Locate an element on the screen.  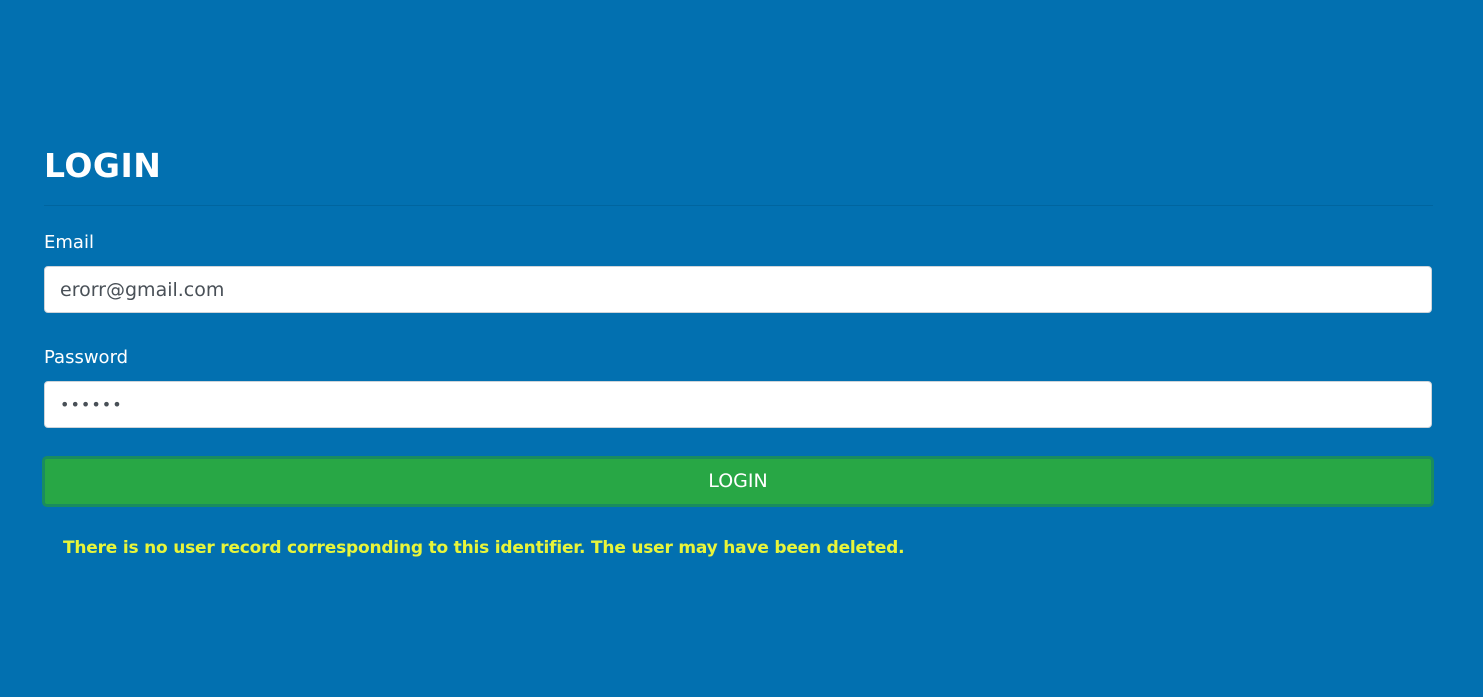
page-title: LOGIN is located at coordinates (103, 165).